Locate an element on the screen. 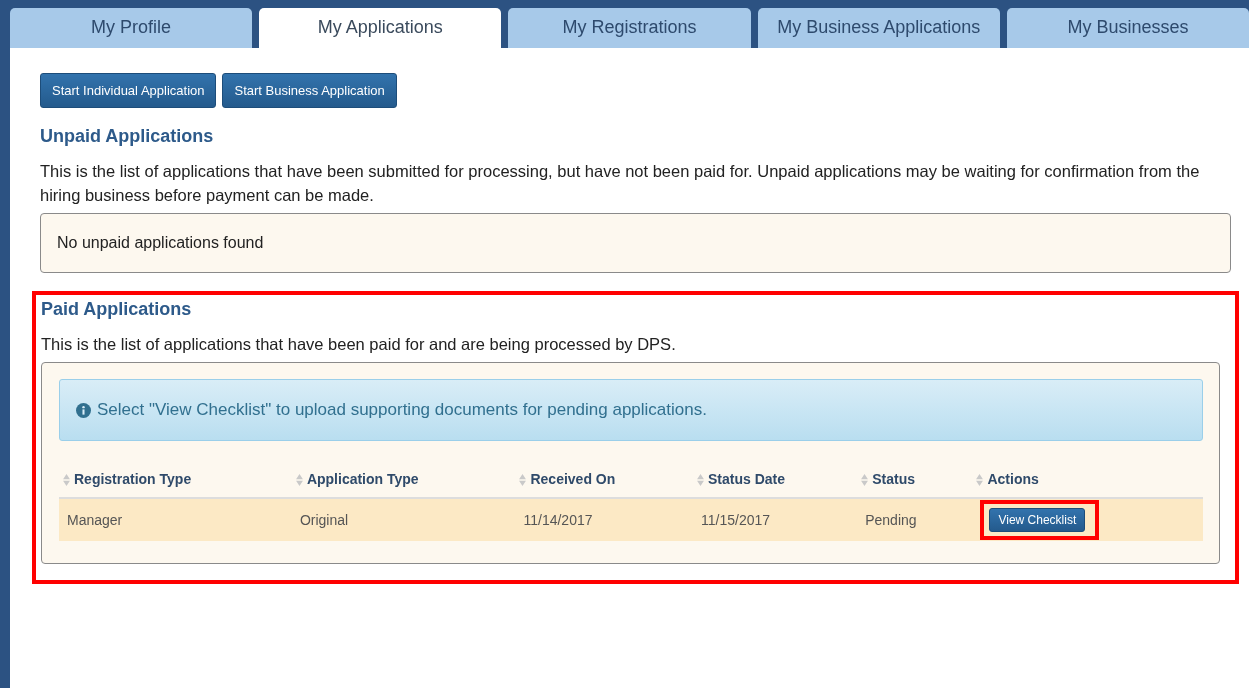 The image size is (1249, 696). section-description: This is the list of applications that have been paid for and are being processed by DPS. is located at coordinates (359, 344).